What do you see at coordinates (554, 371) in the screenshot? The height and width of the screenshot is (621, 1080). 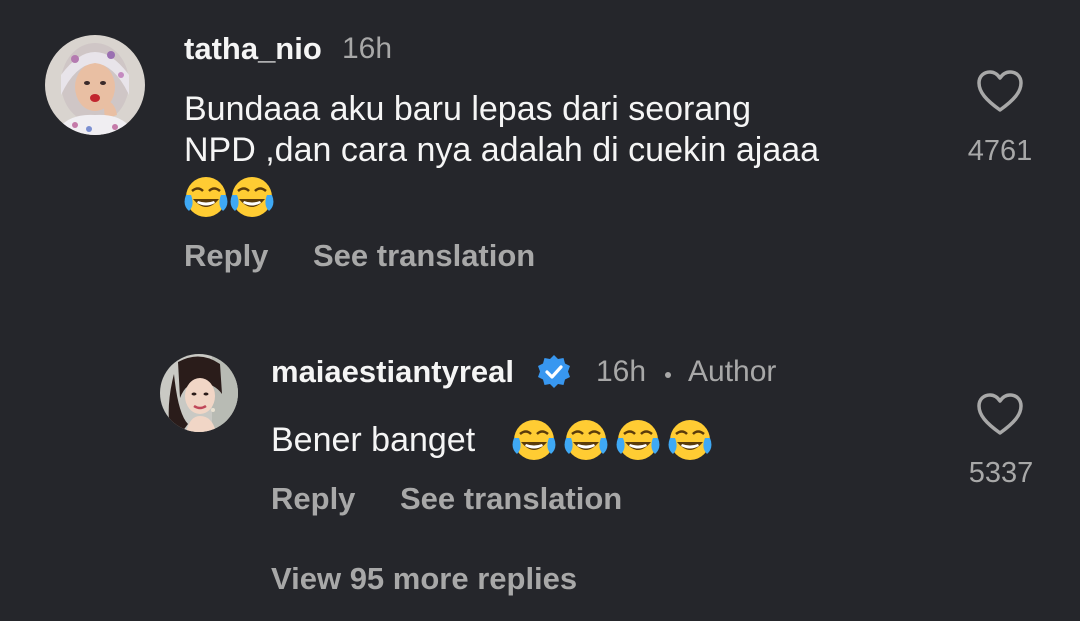 I see `verified-badge-icon` at bounding box center [554, 371].